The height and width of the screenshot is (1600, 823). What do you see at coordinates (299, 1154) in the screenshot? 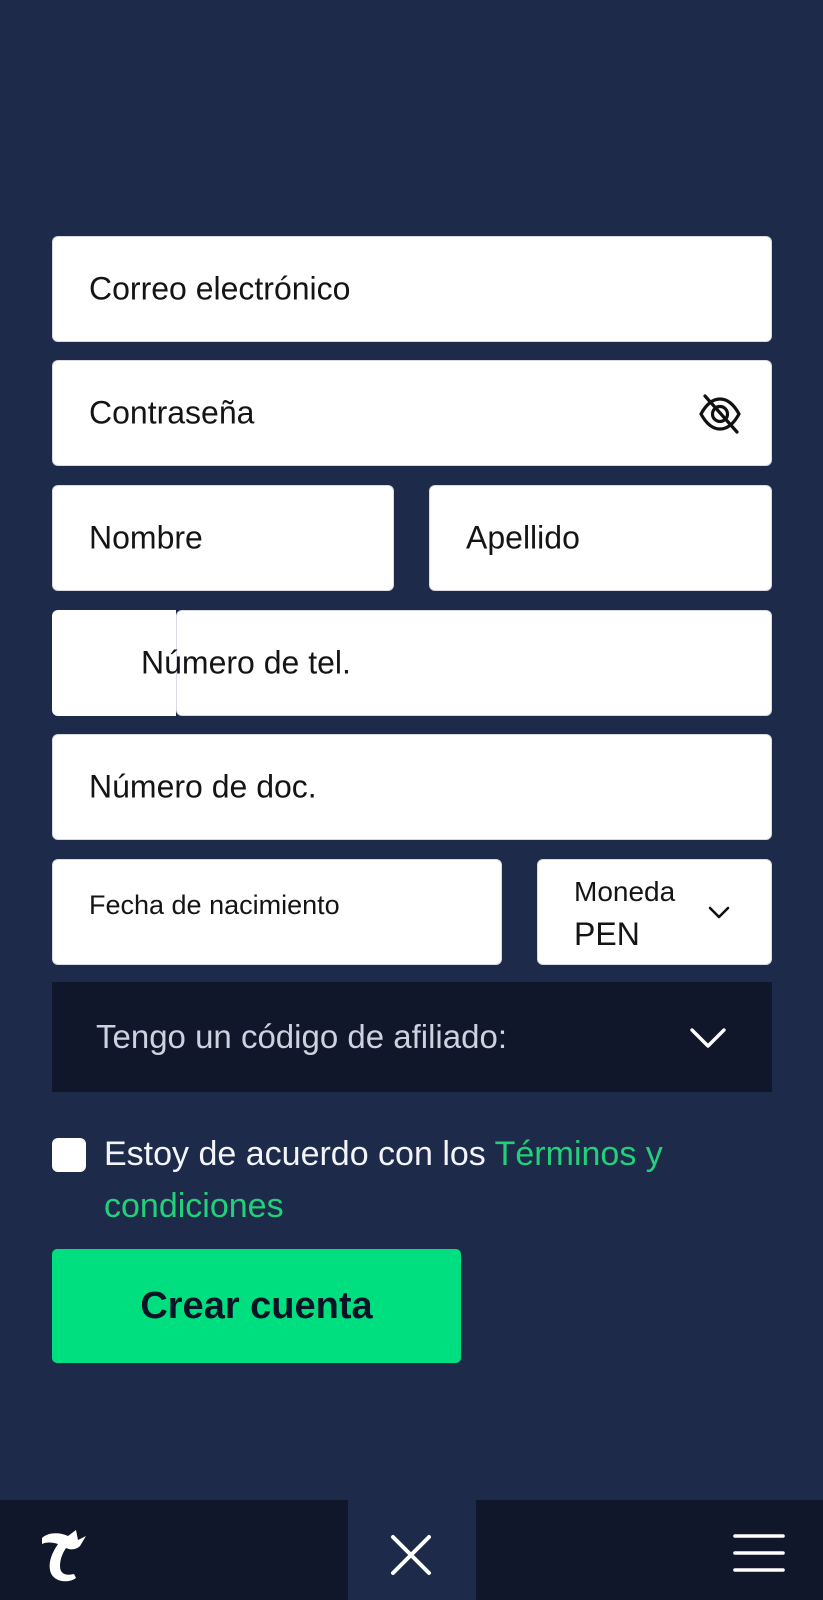
I see `terms-prefix: Estoy de acuerdo con los` at bounding box center [299, 1154].